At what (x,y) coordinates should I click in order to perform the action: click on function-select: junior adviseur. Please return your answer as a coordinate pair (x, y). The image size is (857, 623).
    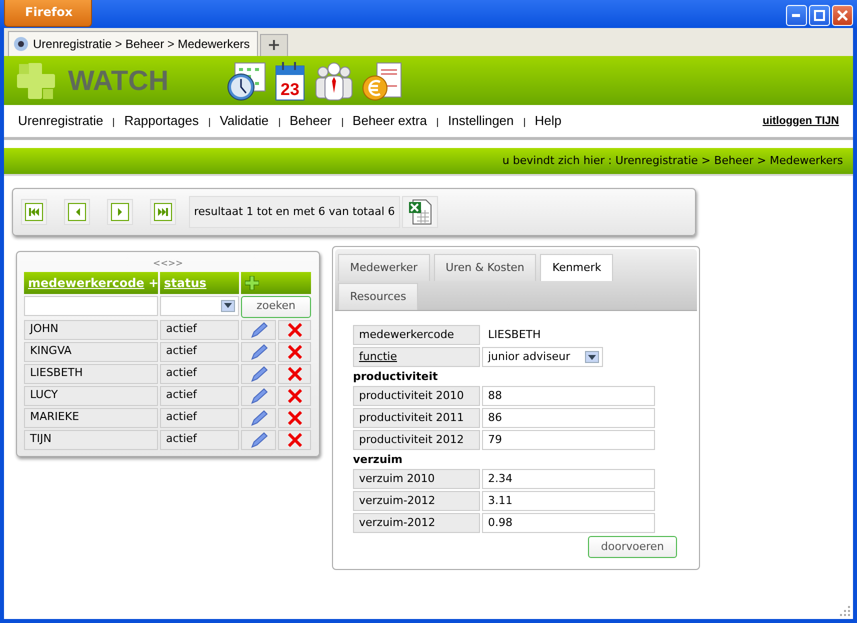
    Looking at the image, I should click on (542, 357).